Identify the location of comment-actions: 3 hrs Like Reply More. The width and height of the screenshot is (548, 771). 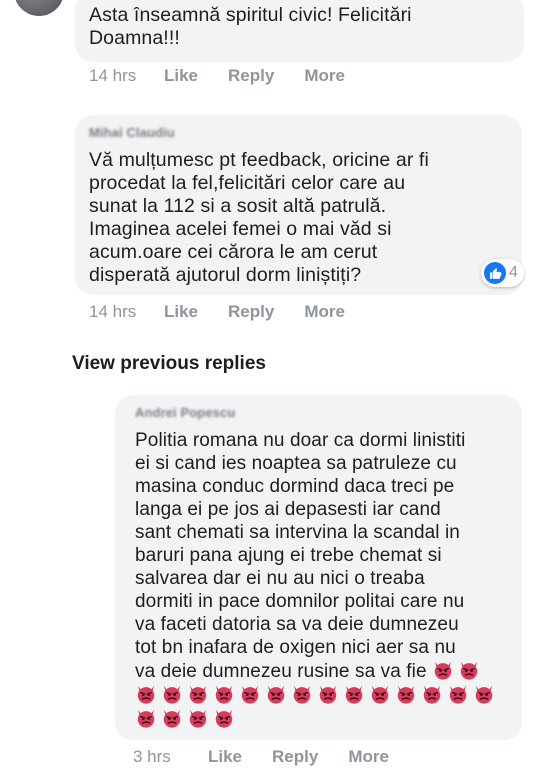
(276, 757).